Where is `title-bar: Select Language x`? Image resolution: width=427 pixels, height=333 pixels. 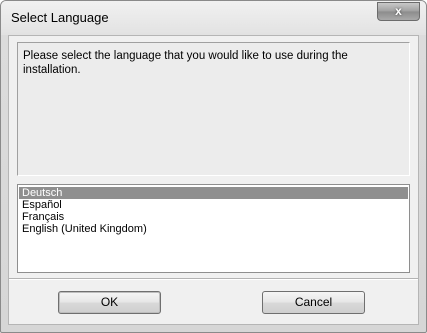
title-bar: Select Language x is located at coordinates (213, 18).